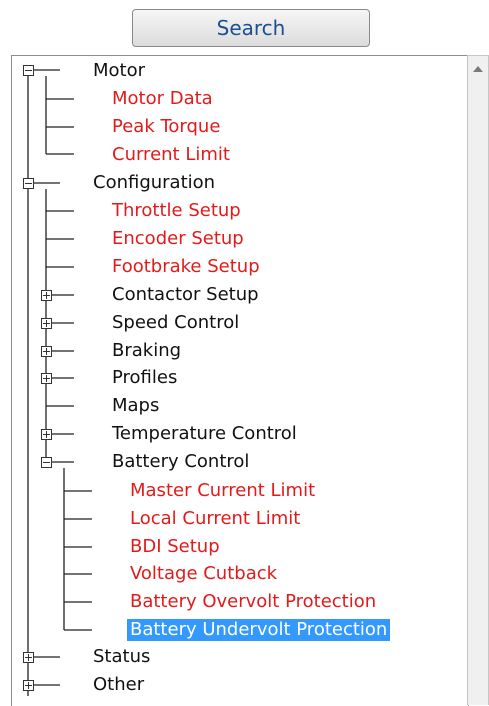  Describe the element at coordinates (171, 155) in the screenshot. I see `tree-node-current-limit: Current Limit` at that location.